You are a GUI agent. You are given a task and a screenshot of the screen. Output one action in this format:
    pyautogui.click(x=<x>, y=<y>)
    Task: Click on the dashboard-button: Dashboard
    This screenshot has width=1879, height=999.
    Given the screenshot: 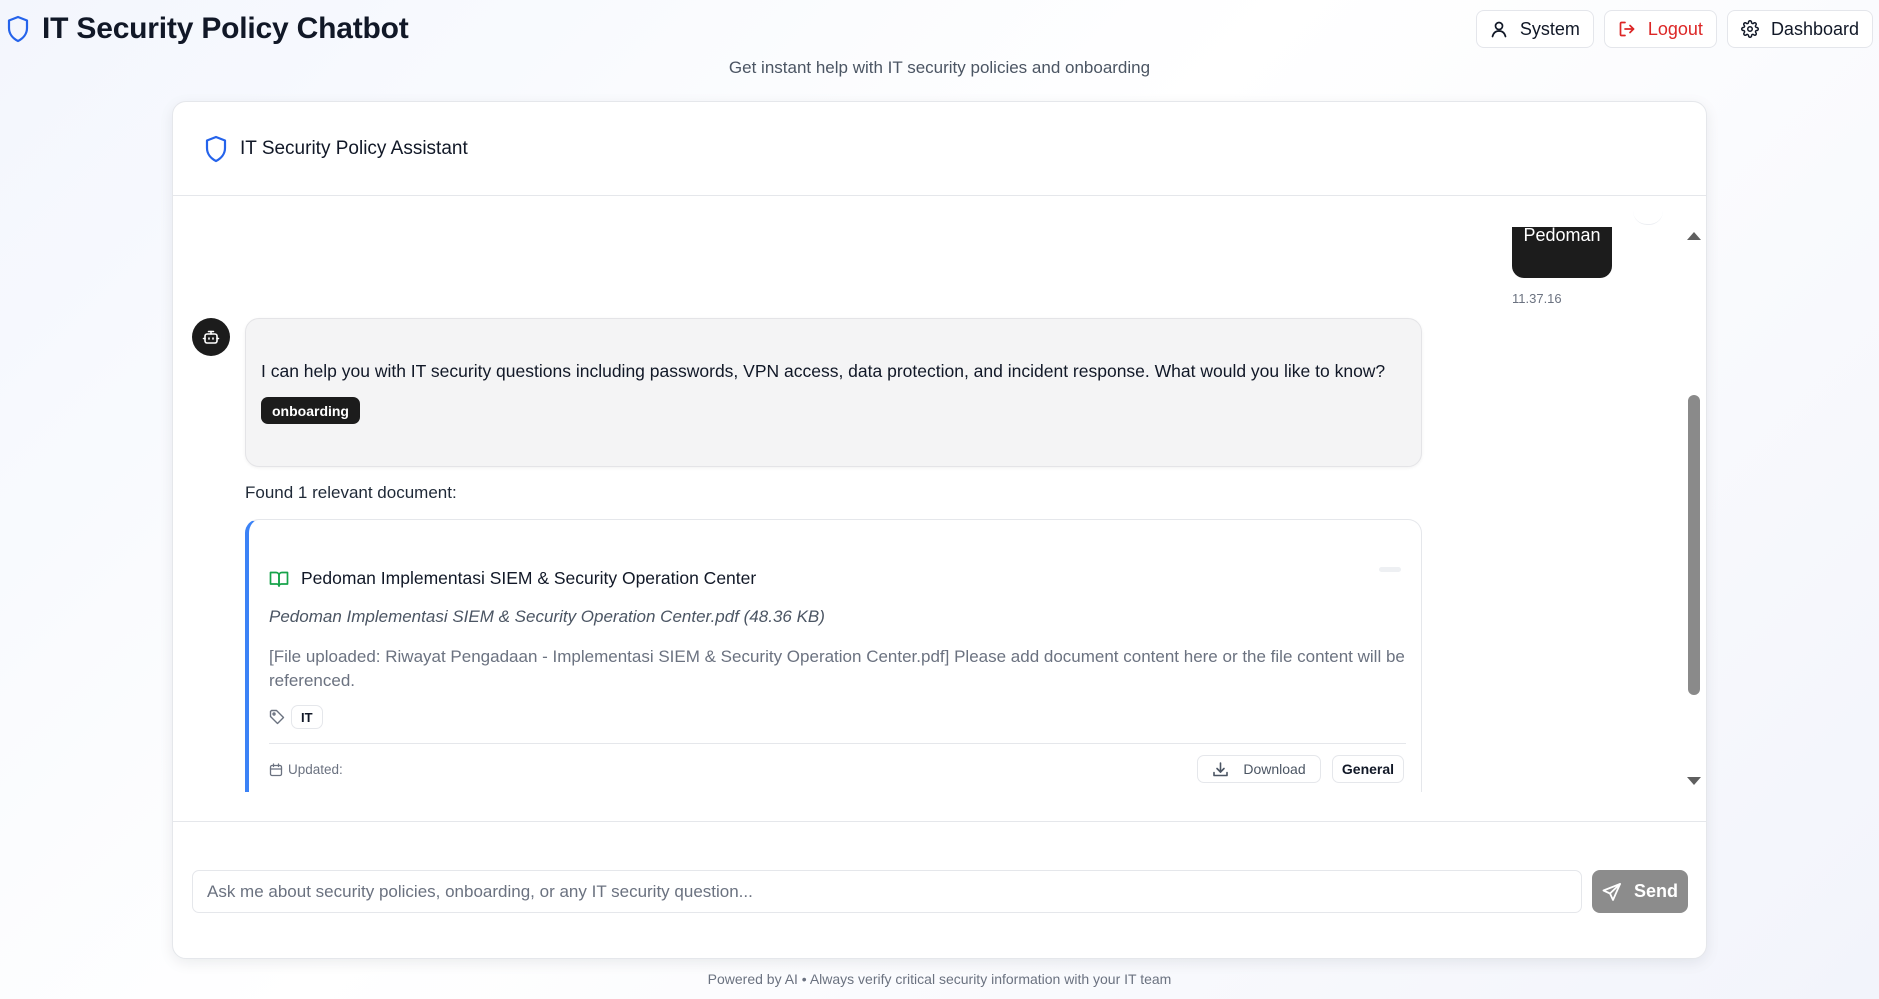 What is the action you would take?
    pyautogui.click(x=1799, y=29)
    